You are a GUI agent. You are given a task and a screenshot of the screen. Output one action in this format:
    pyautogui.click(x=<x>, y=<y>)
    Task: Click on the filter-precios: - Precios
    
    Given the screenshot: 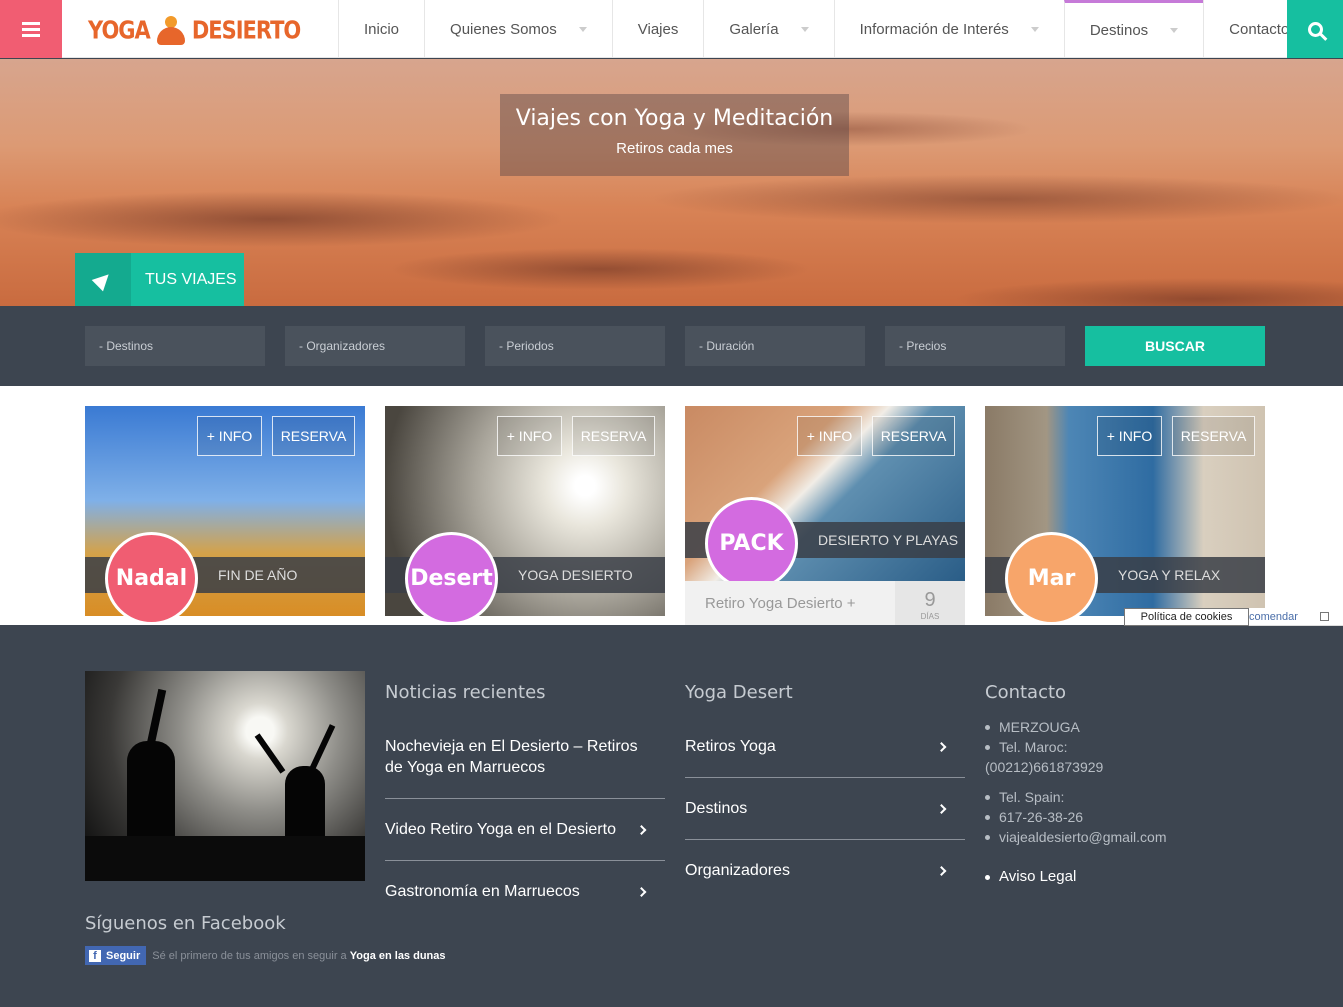 What is the action you would take?
    pyautogui.click(x=975, y=346)
    